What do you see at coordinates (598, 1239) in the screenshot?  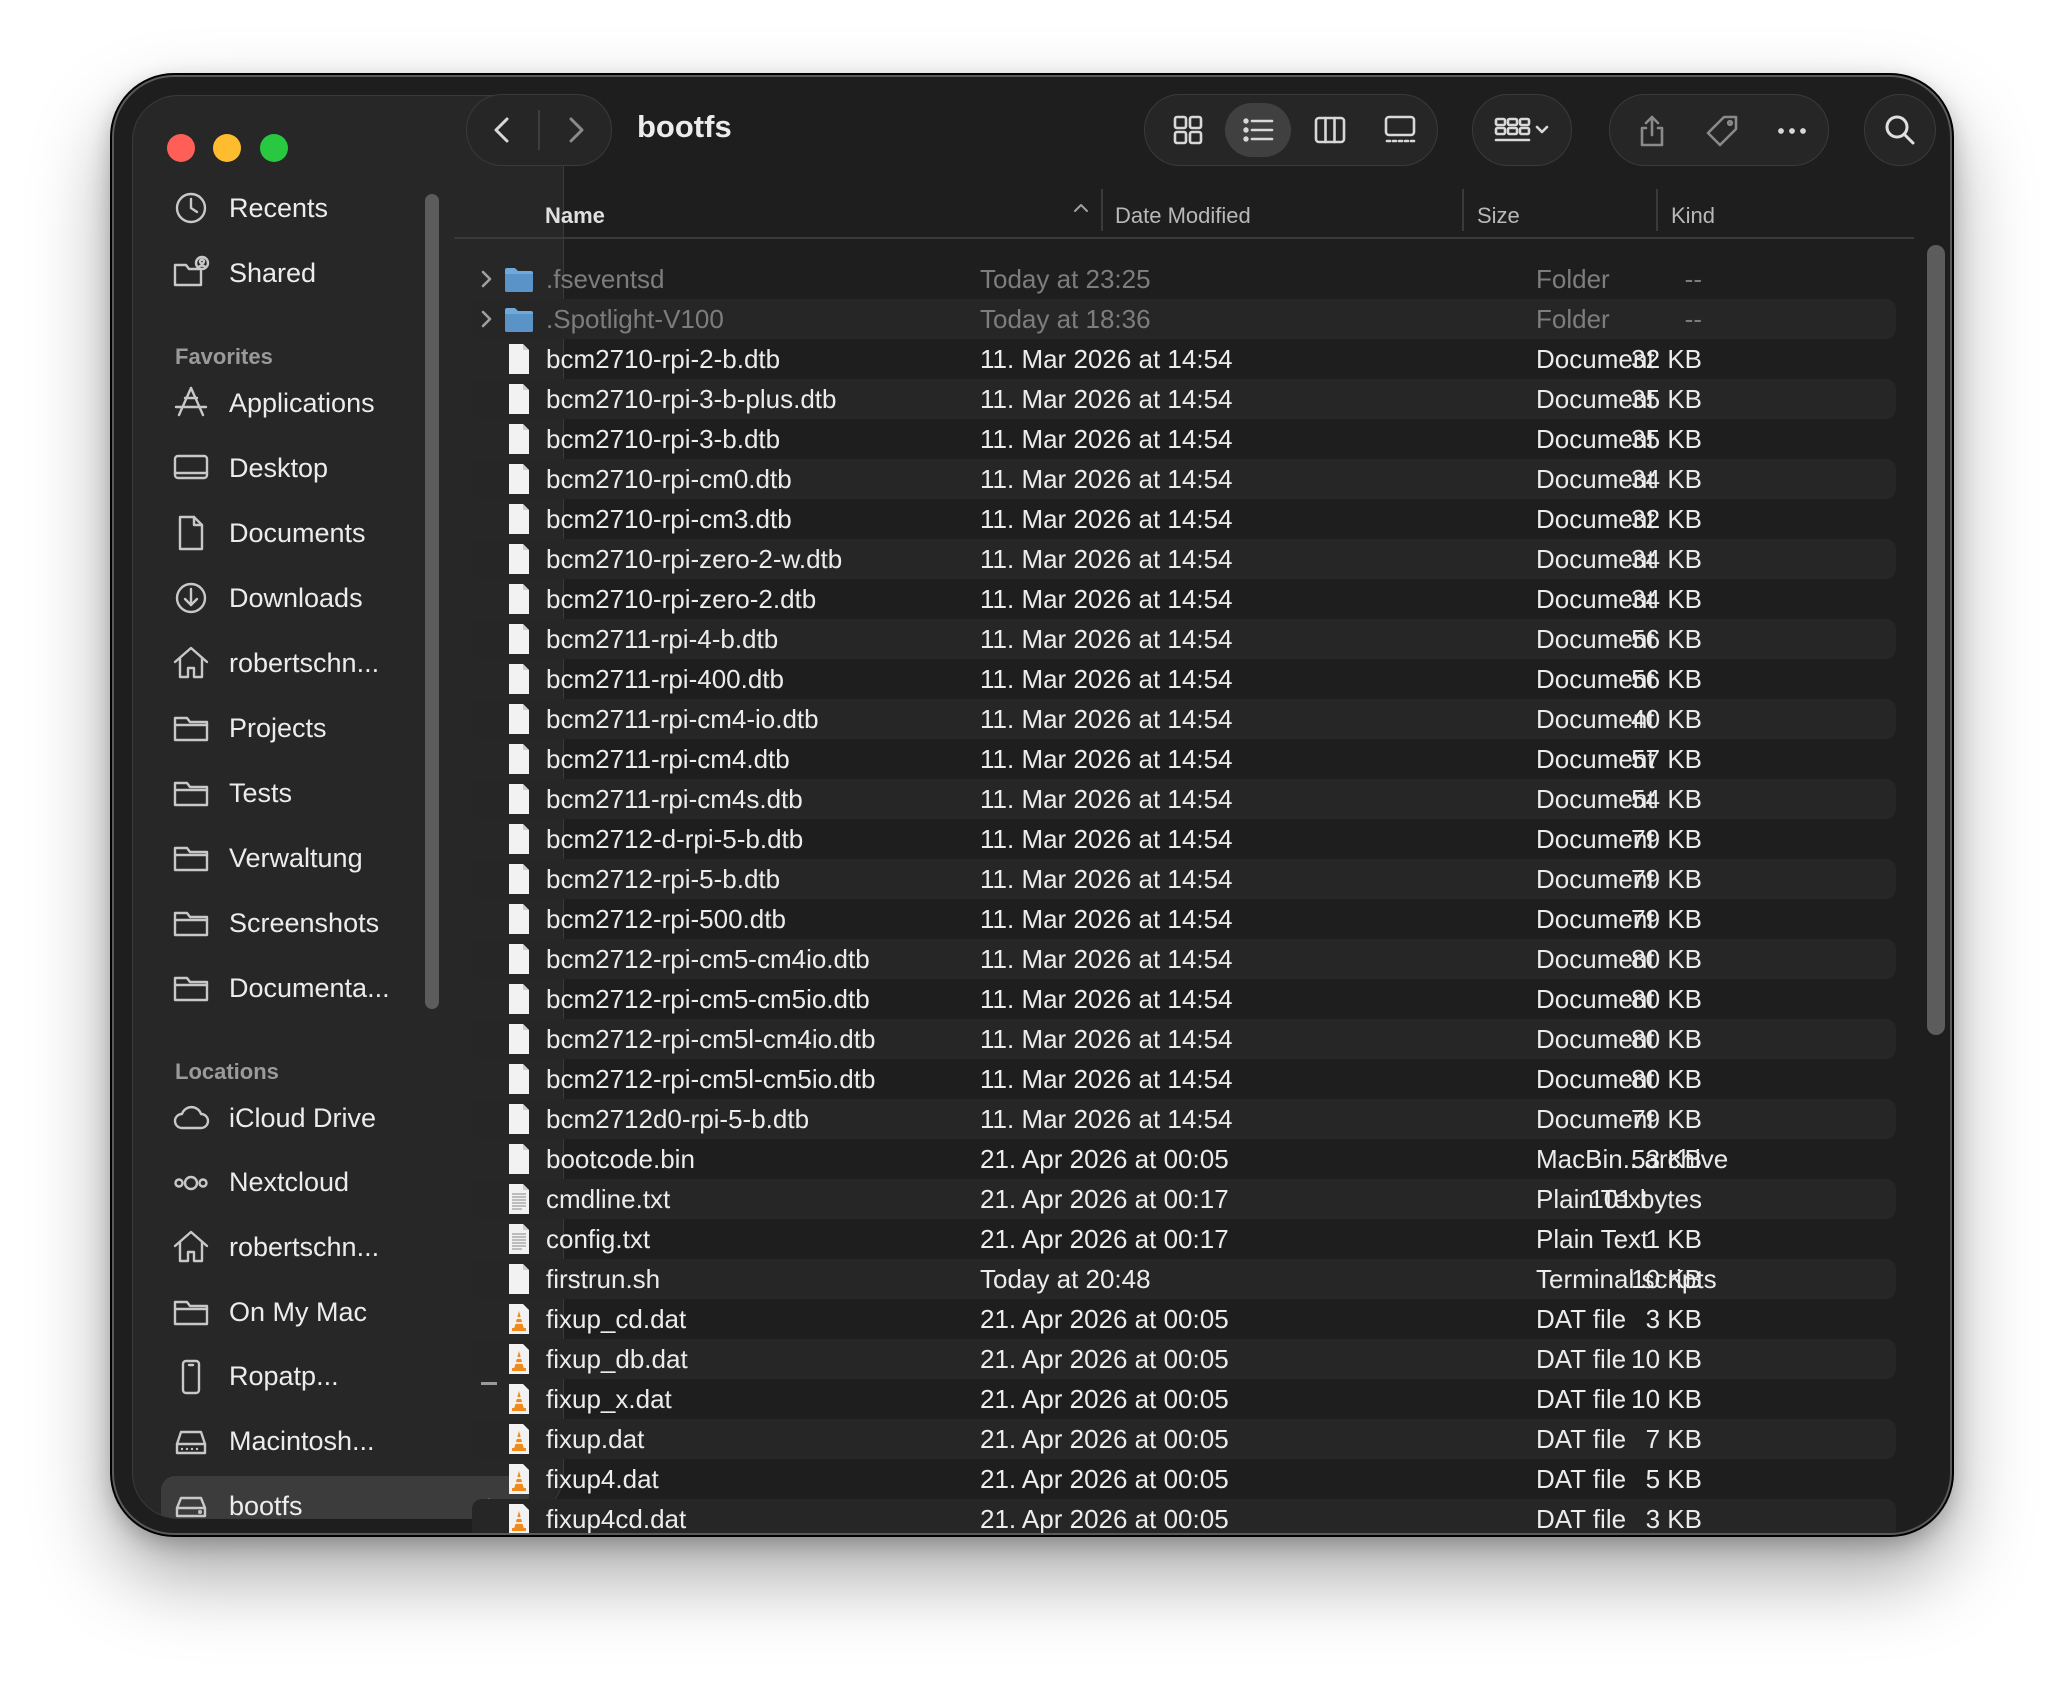 I see `file-name: config.txt` at bounding box center [598, 1239].